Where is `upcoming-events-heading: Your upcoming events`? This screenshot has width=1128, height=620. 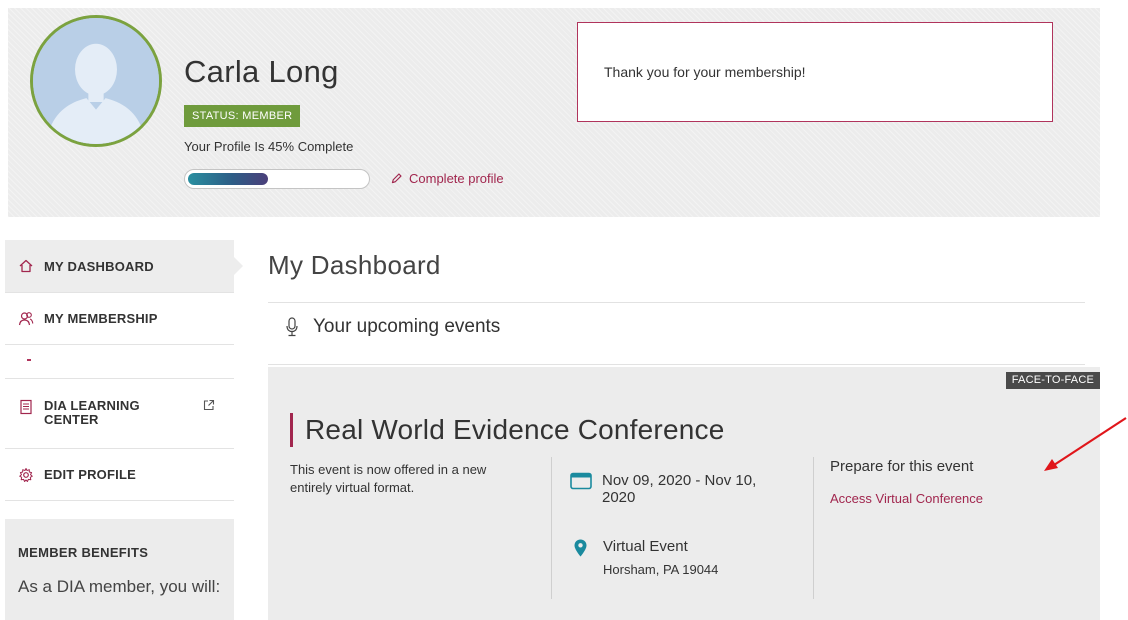 upcoming-events-heading: Your upcoming events is located at coordinates (392, 327).